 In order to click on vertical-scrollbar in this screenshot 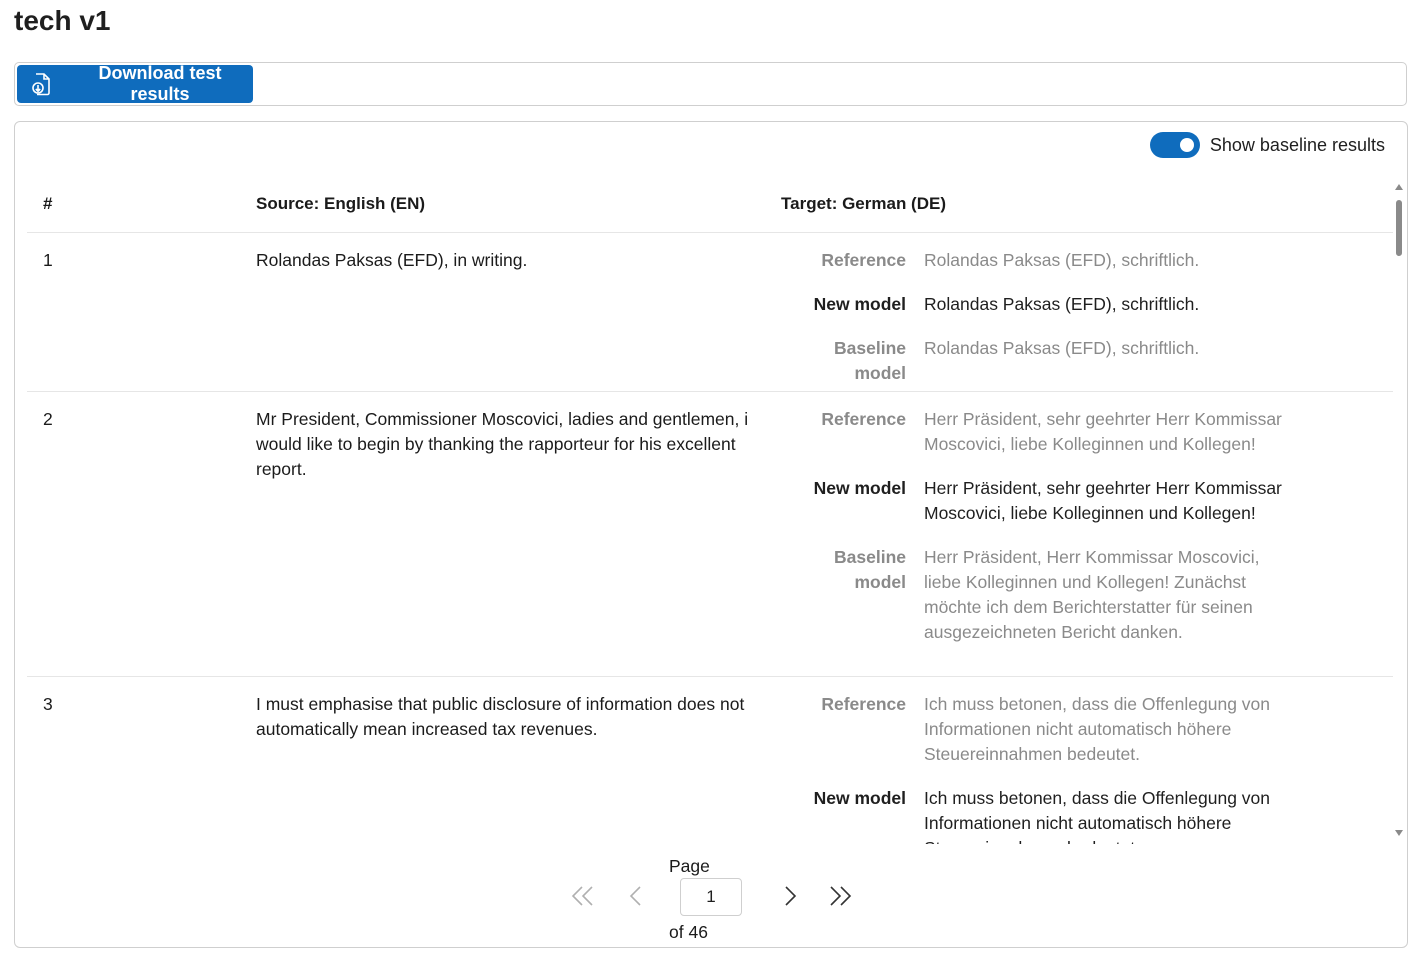, I will do `click(1399, 510)`.